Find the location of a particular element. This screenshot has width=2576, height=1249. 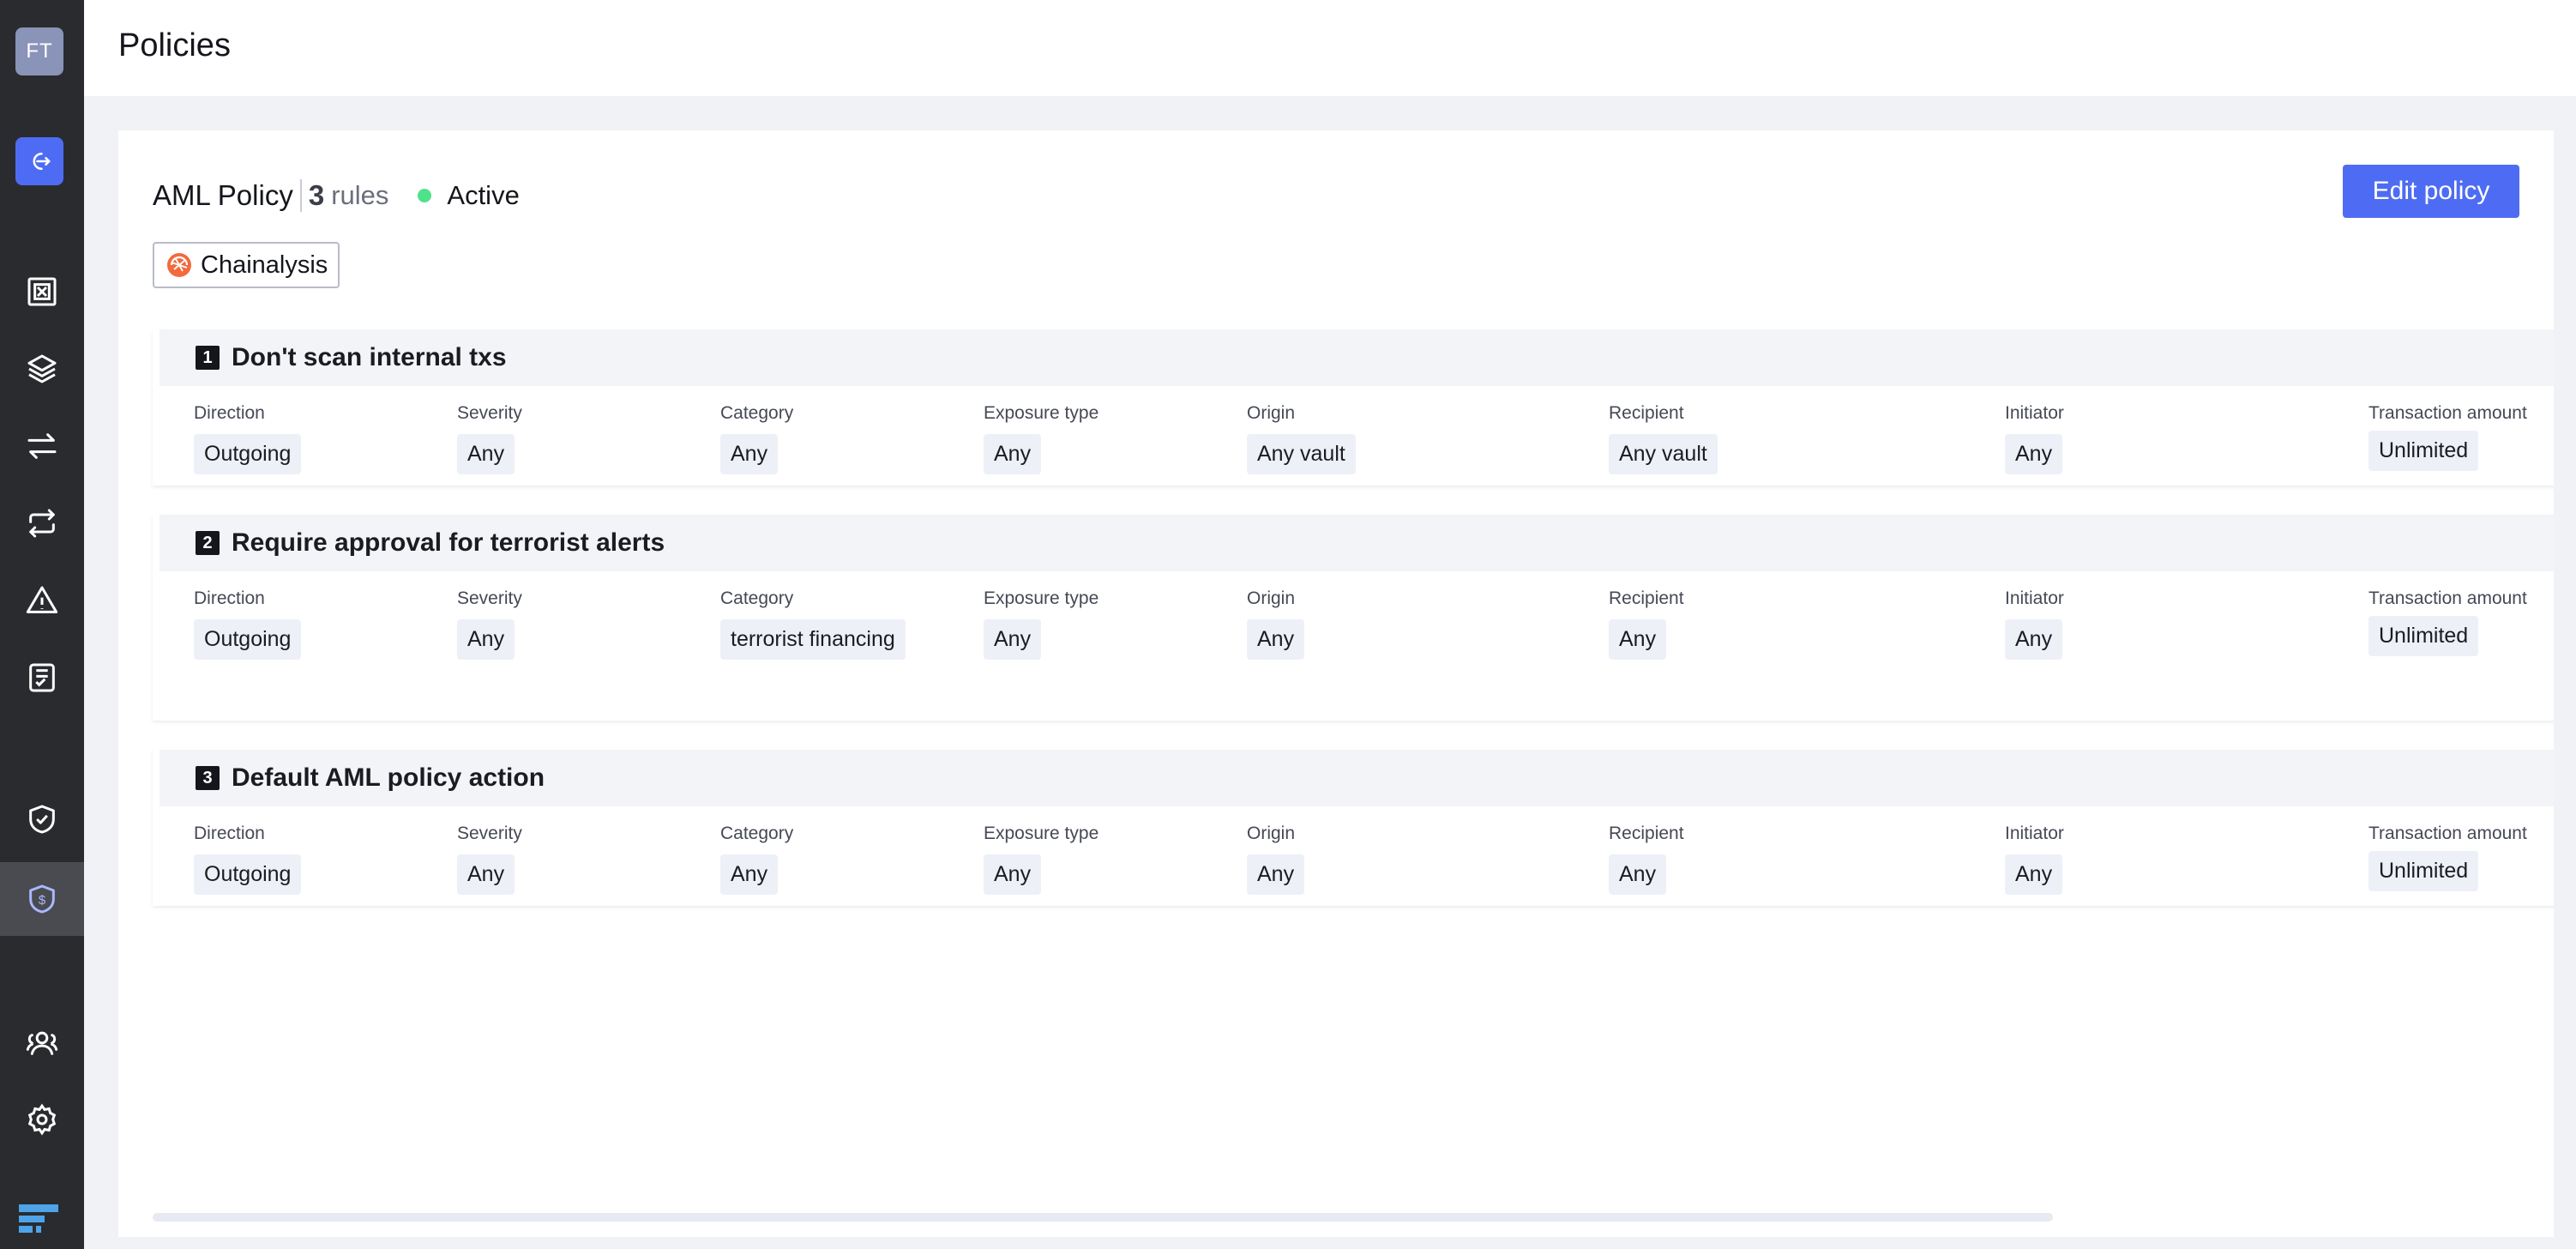

nav-policies is located at coordinates (42, 819).